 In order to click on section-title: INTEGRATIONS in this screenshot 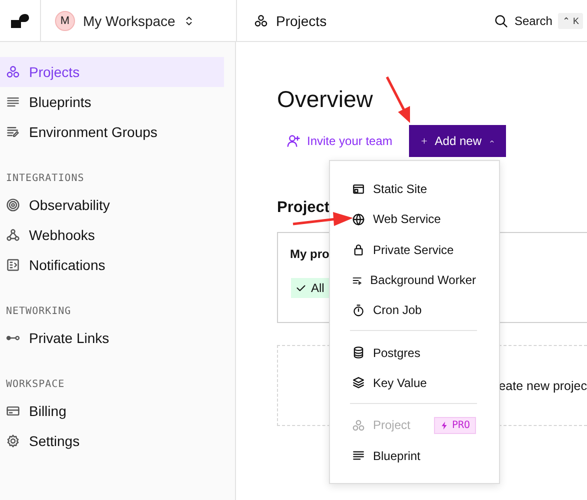, I will do `click(45, 179)`.